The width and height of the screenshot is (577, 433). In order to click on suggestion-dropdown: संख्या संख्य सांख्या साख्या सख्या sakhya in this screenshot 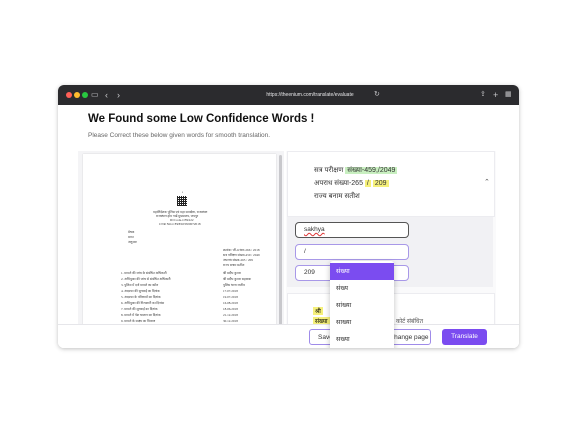, I will do `click(362, 304)`.